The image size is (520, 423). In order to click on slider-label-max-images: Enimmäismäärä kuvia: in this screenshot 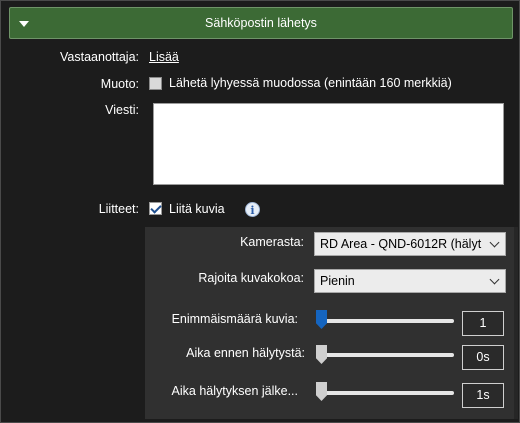, I will do `click(234, 319)`.